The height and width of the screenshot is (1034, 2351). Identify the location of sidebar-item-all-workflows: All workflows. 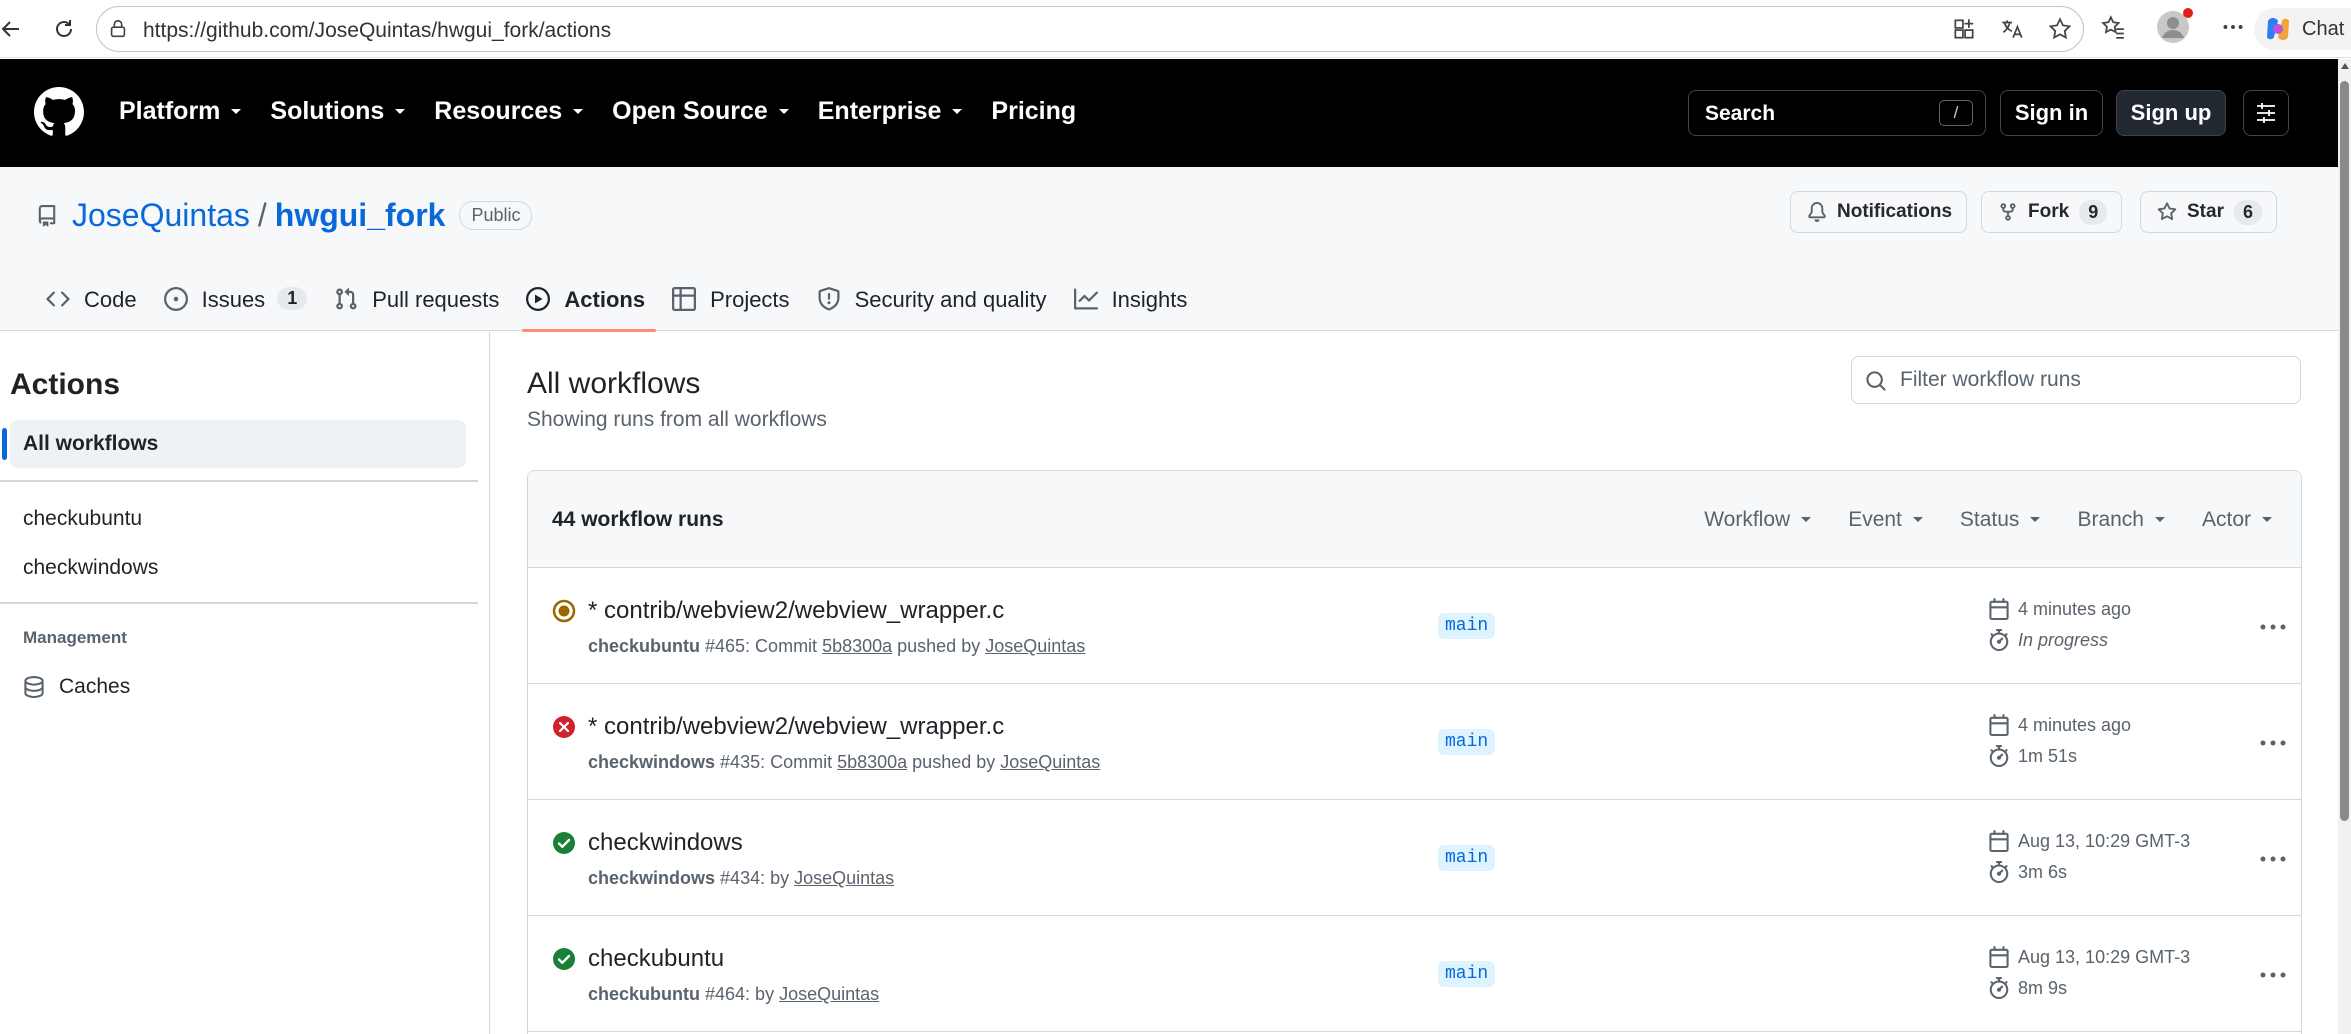
(234, 444).